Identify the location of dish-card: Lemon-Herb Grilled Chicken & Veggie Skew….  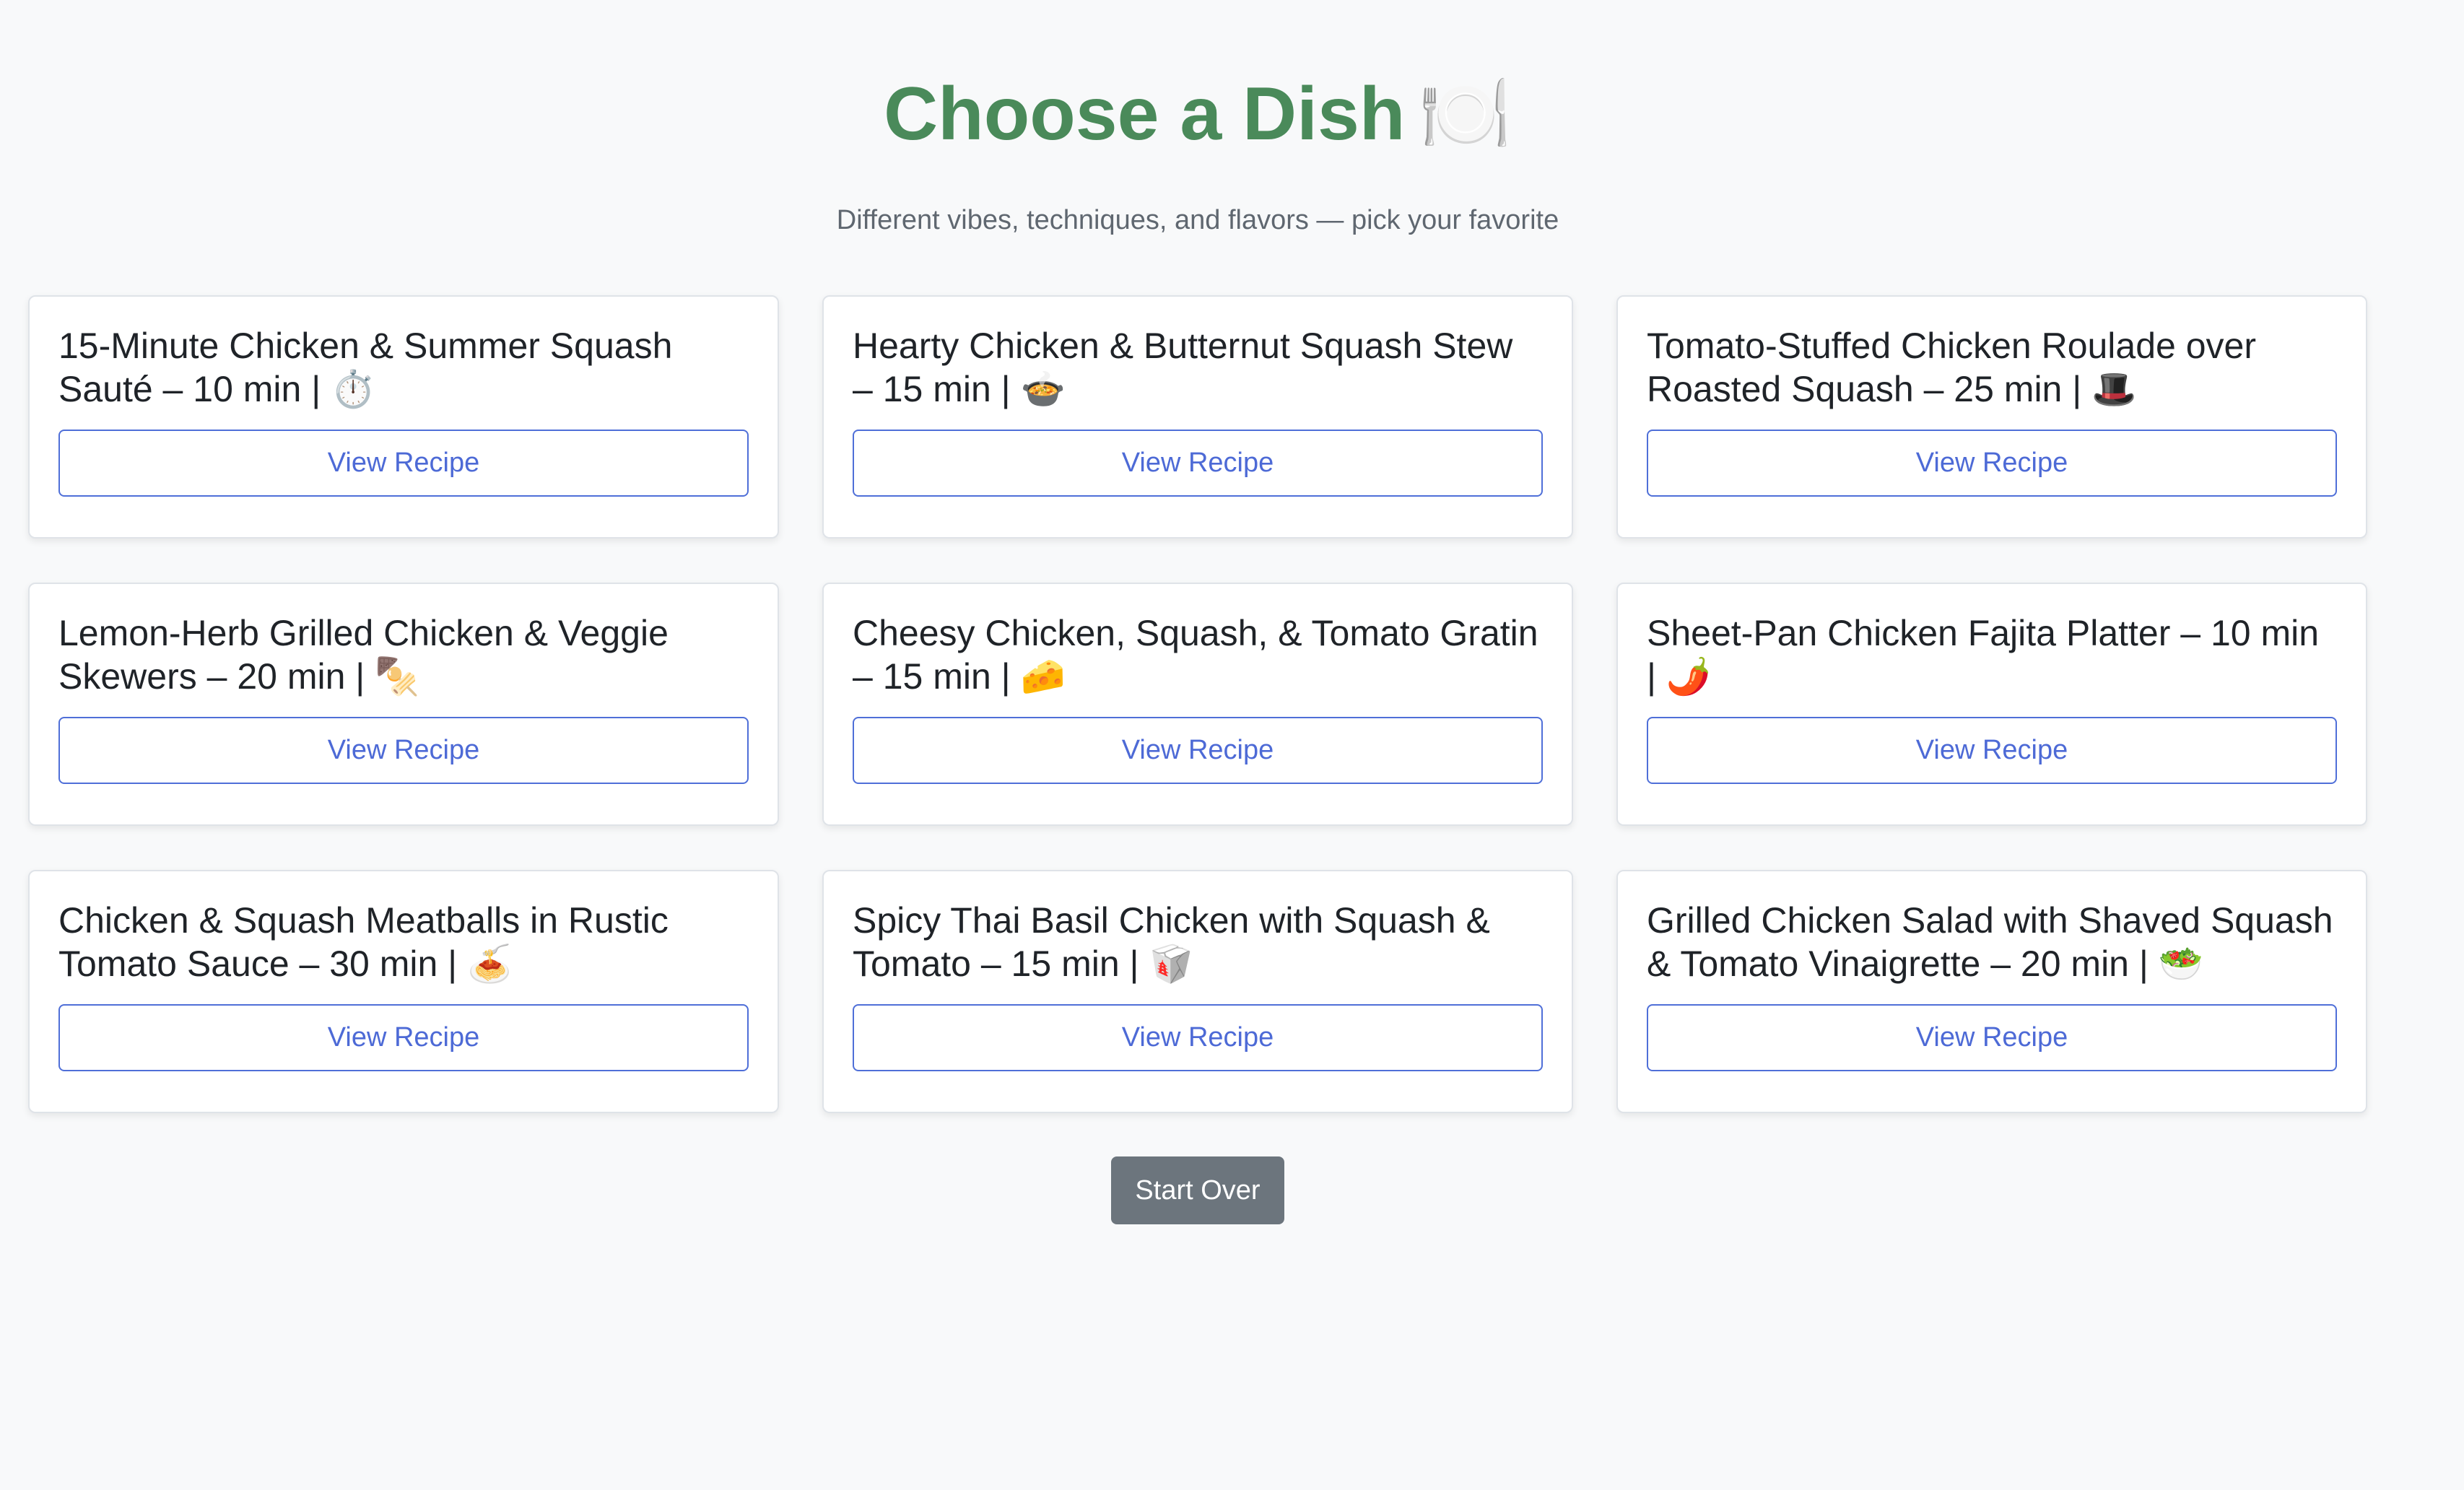
(404, 704).